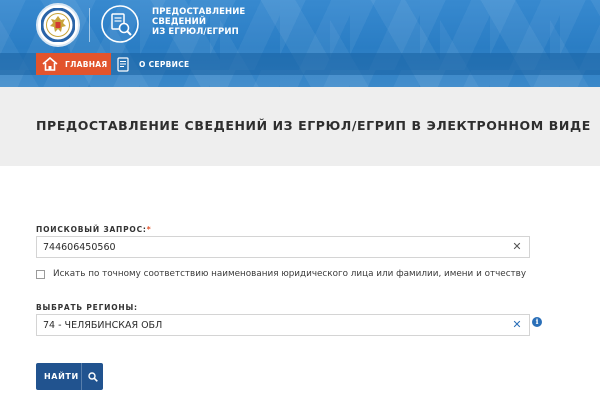 This screenshot has width=600, height=400. What do you see at coordinates (283, 247) in the screenshot?
I see `search-input: 744606450560 ✕` at bounding box center [283, 247].